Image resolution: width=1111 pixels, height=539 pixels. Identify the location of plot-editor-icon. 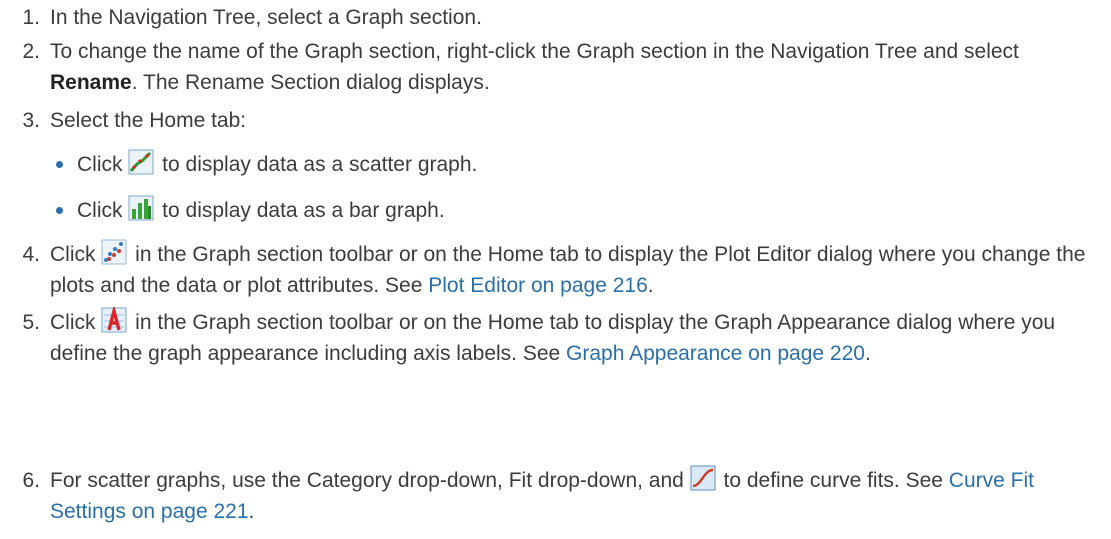
(114, 252).